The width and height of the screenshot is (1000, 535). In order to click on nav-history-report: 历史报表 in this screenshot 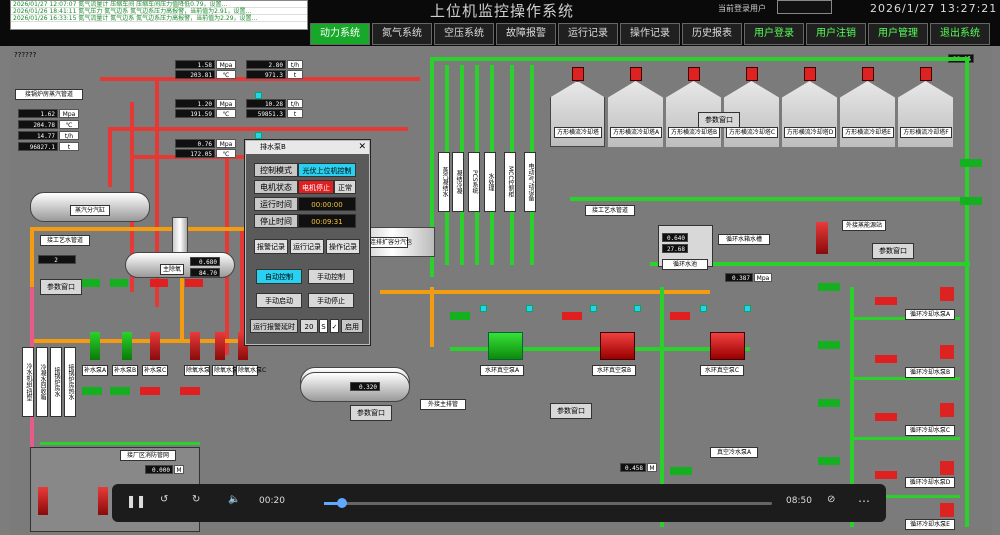, I will do `click(712, 34)`.